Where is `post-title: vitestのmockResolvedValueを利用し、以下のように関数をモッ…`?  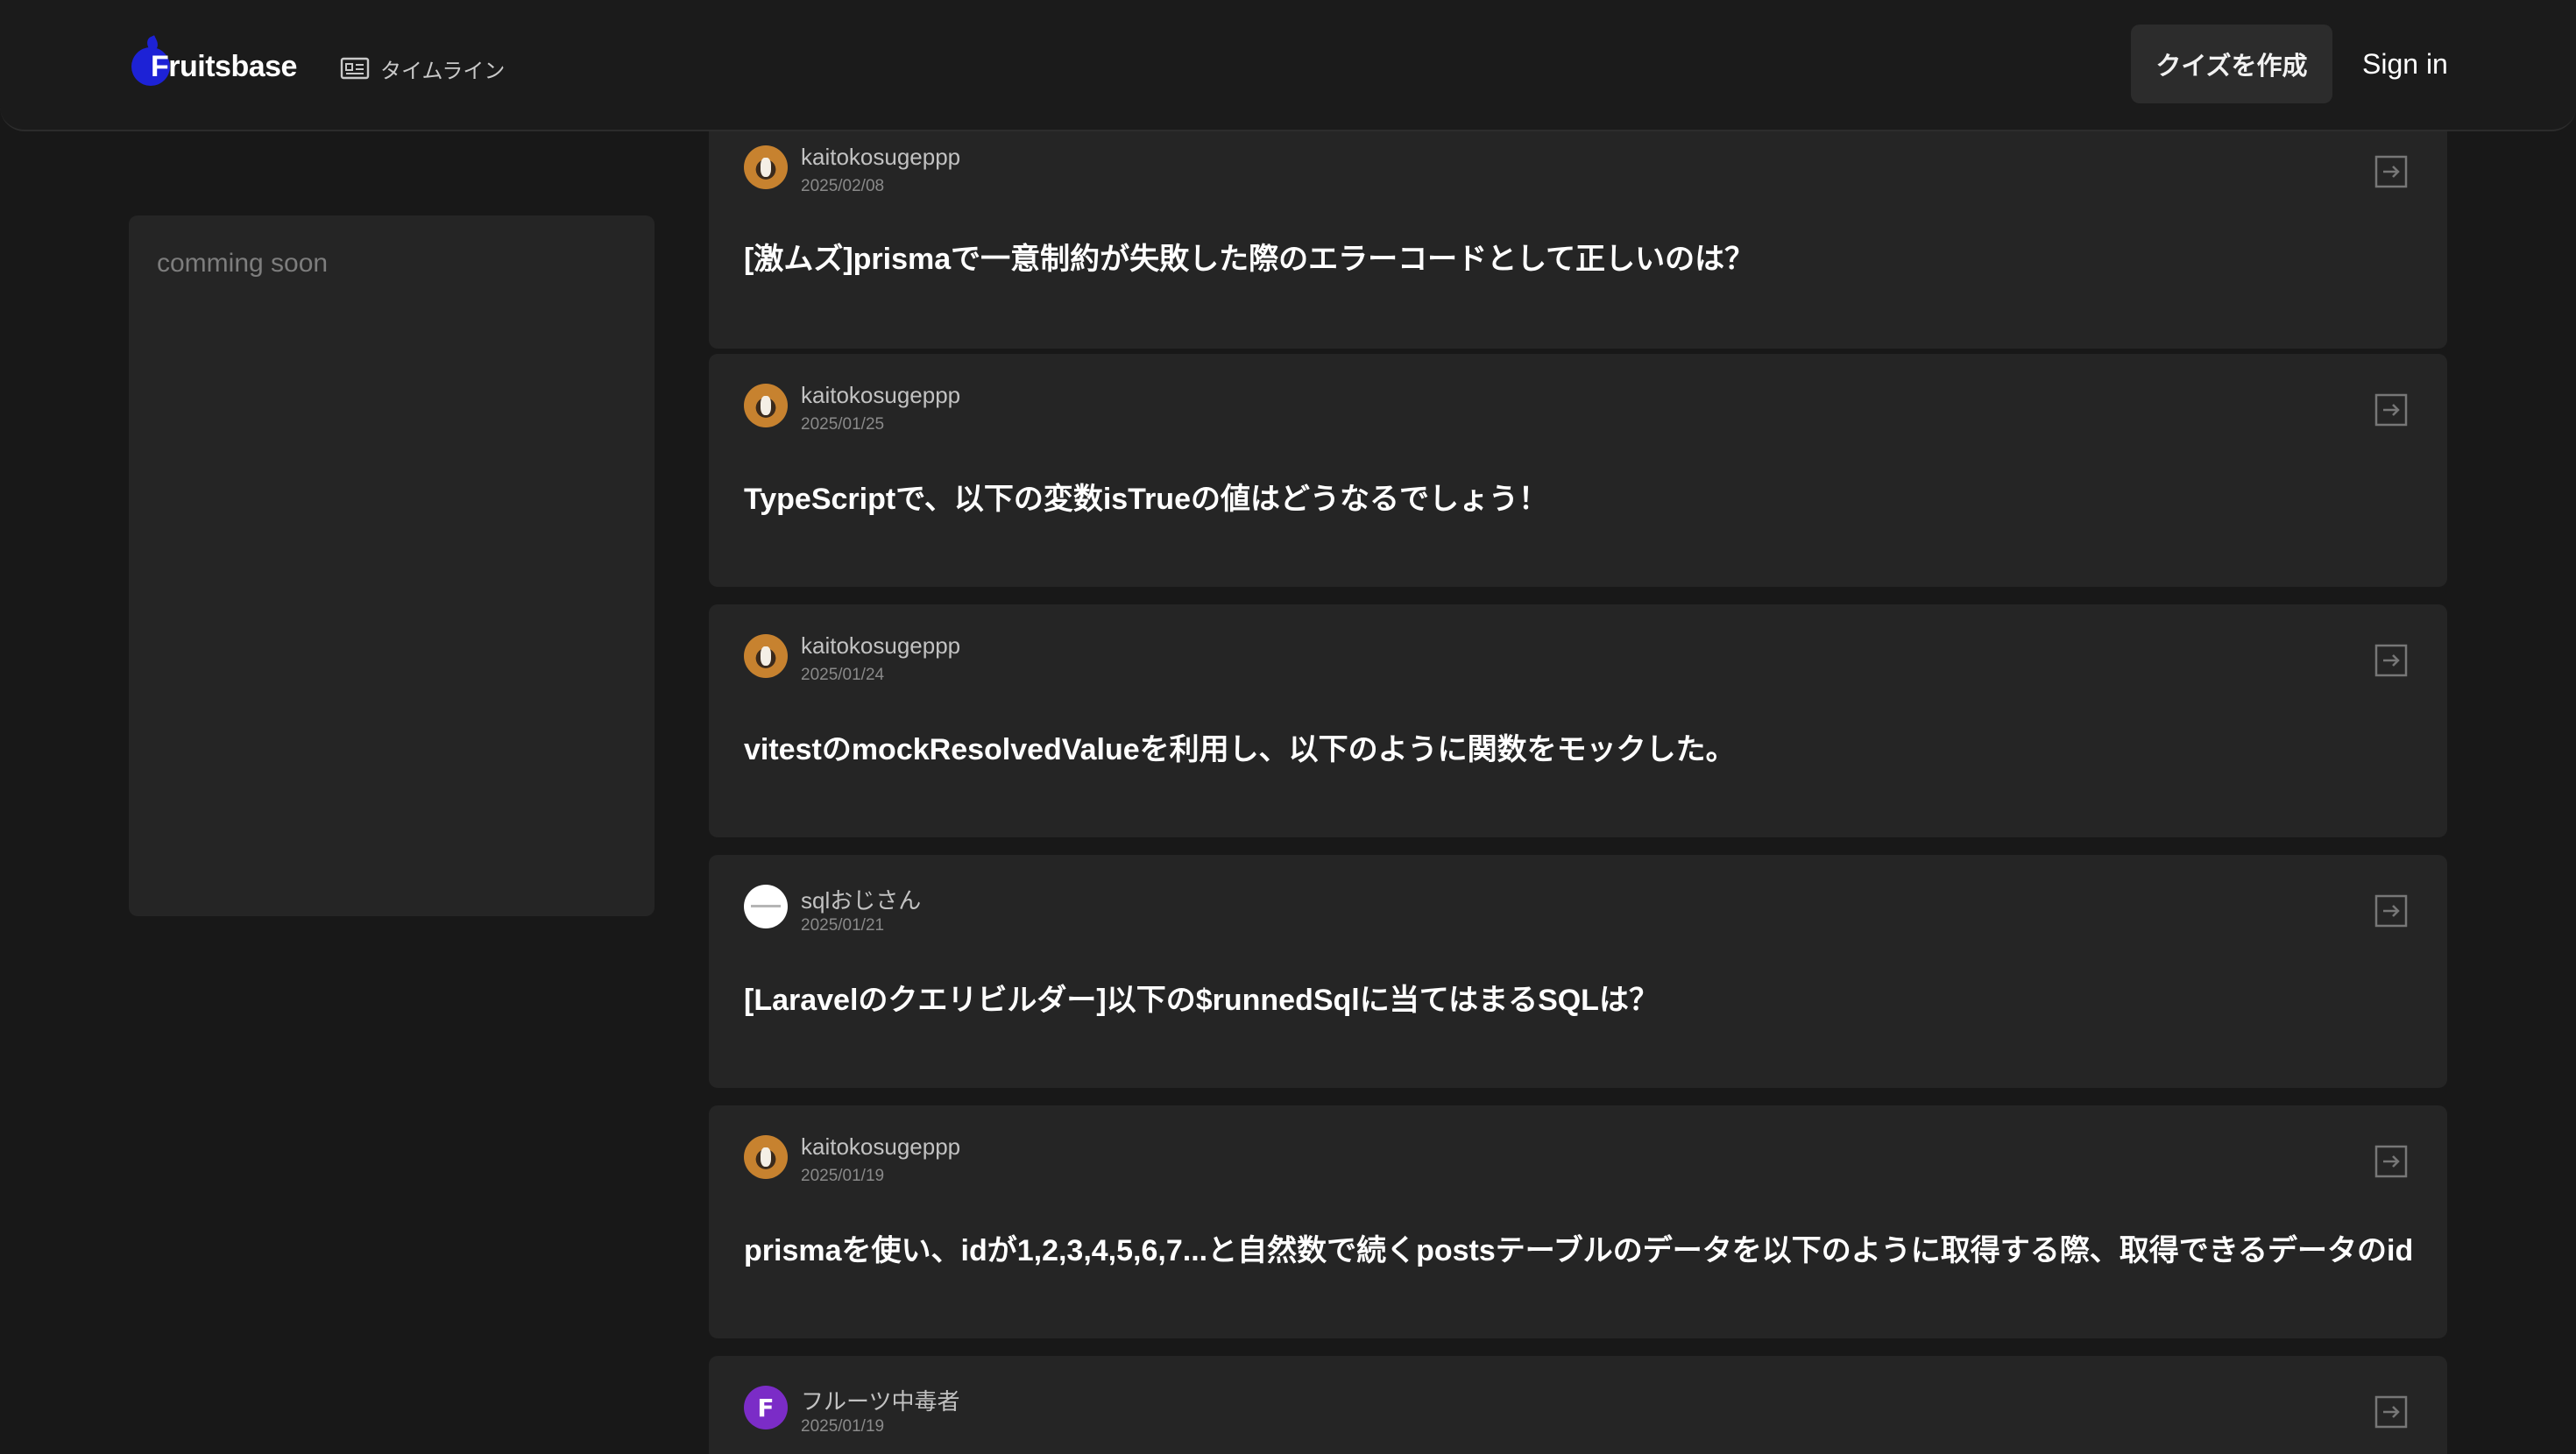
post-title: vitestのmockResolvedValueを利用し、以下のように関数をモッ… is located at coordinates (1585, 746).